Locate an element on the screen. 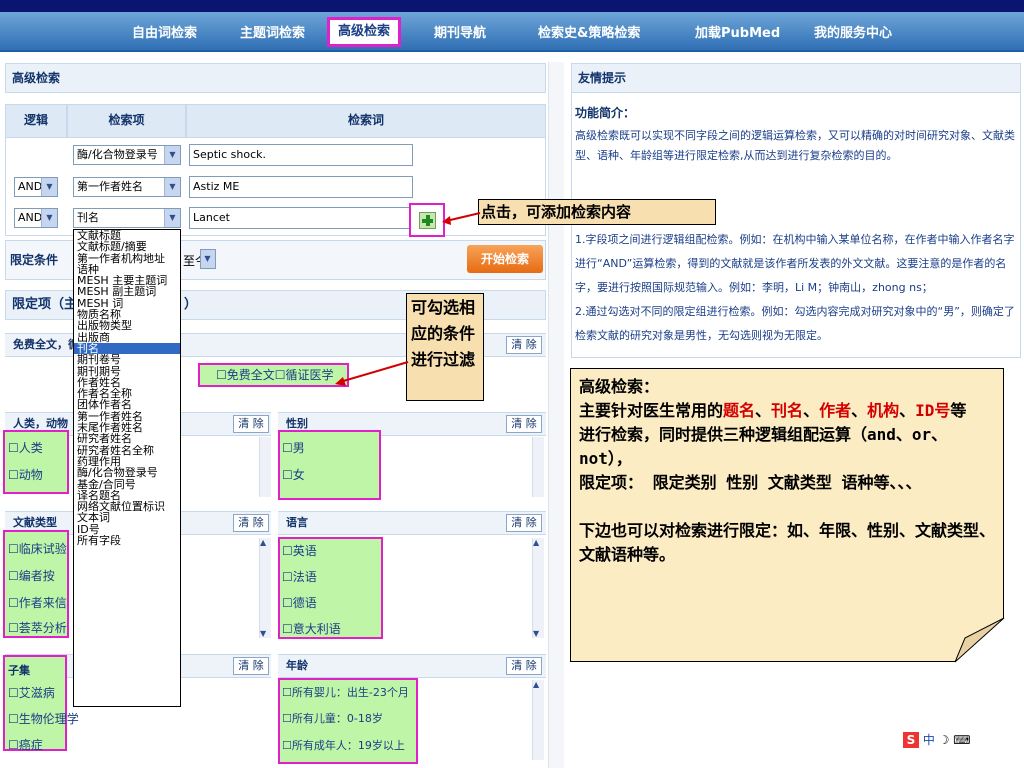 Image resolution: width=1024 pixels, height=768 pixels. field-select-3: 刊名 ▼ is located at coordinates (127, 218).